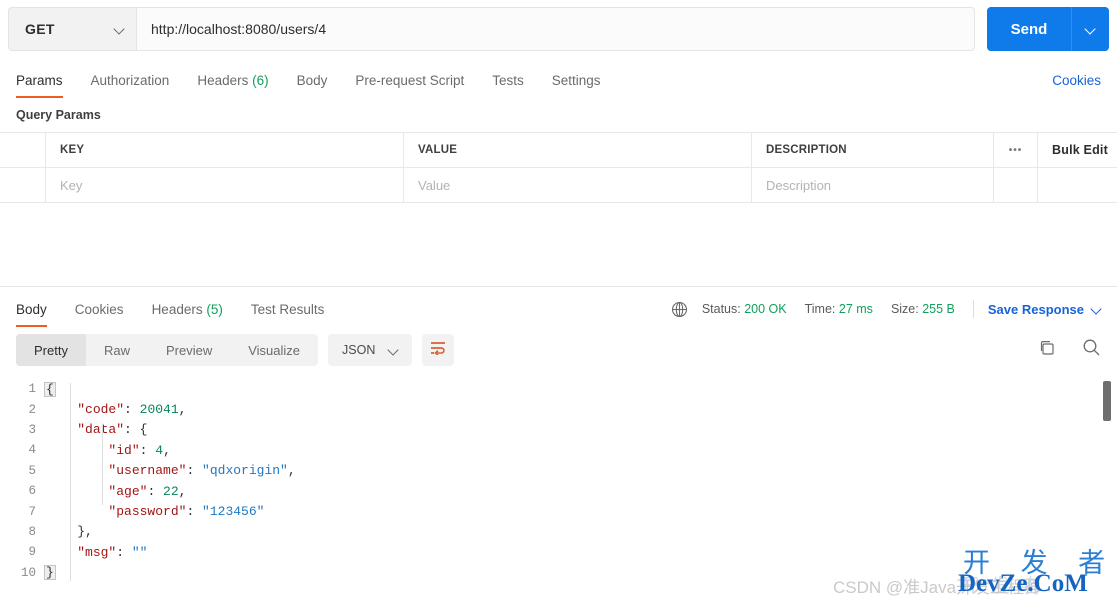 The height and width of the screenshot is (603, 1117). Describe the element at coordinates (1035, 309) in the screenshot. I see `save-response-label: Save Response` at that location.